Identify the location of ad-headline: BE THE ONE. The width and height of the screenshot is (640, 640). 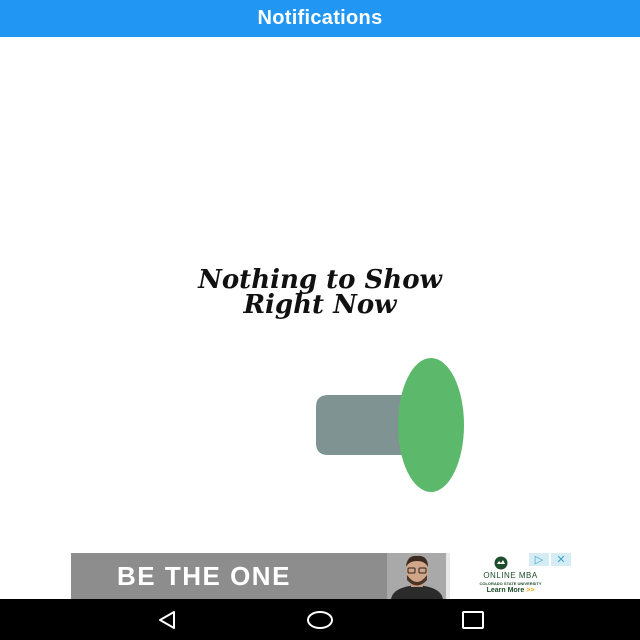
(204, 576).